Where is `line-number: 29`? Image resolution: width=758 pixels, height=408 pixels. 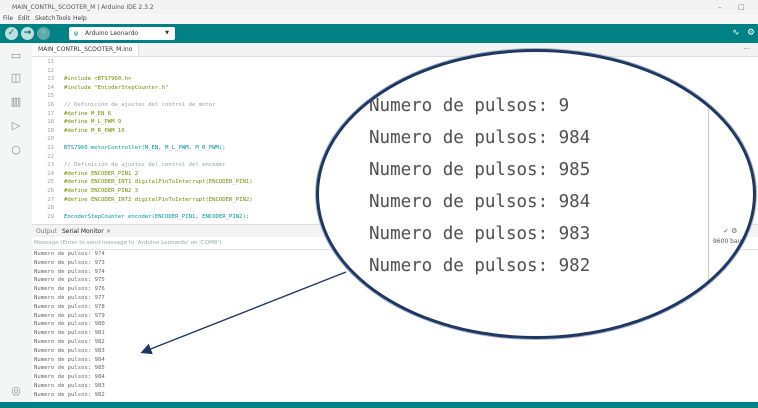
line-number: 29 is located at coordinates (50, 216).